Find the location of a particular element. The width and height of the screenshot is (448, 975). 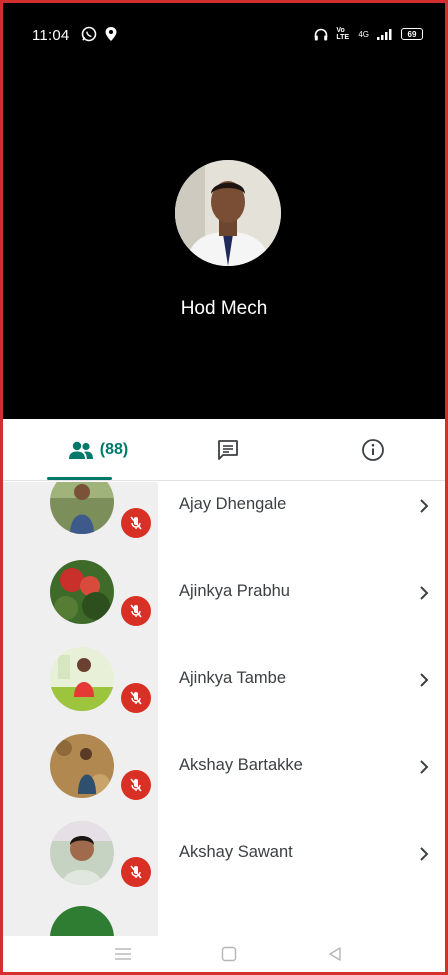

tab-info is located at coordinates (373, 450).